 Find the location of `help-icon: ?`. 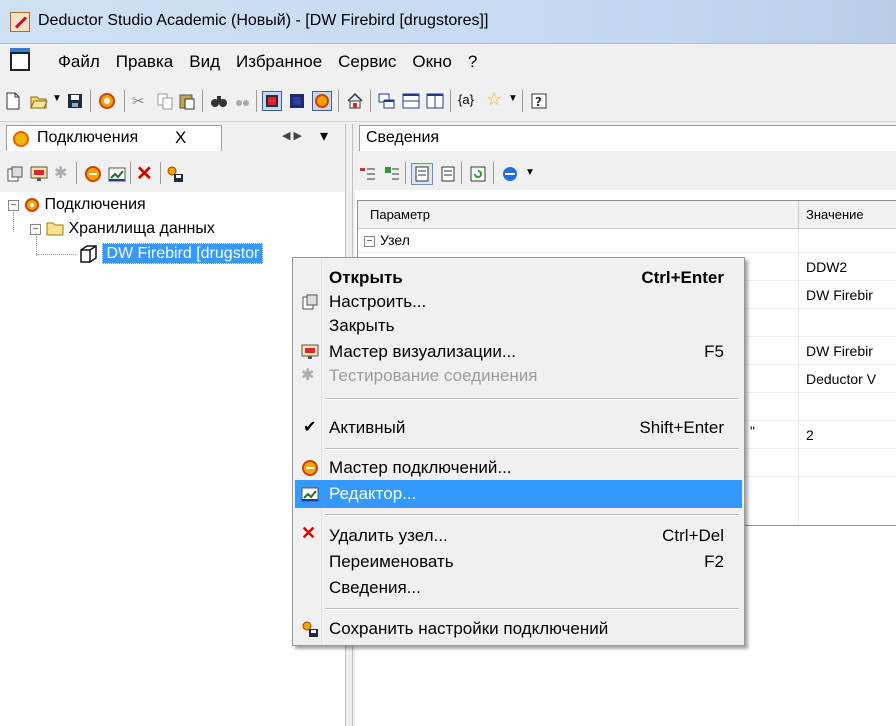

help-icon: ? is located at coordinates (539, 101).